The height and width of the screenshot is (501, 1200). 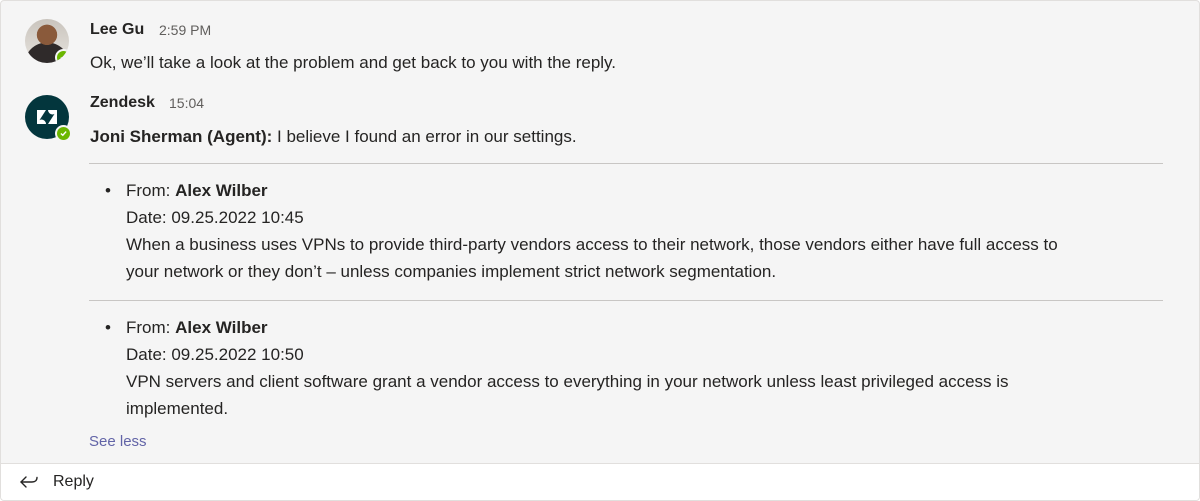 What do you see at coordinates (48, 118) in the screenshot?
I see `zendesk-logo-icon` at bounding box center [48, 118].